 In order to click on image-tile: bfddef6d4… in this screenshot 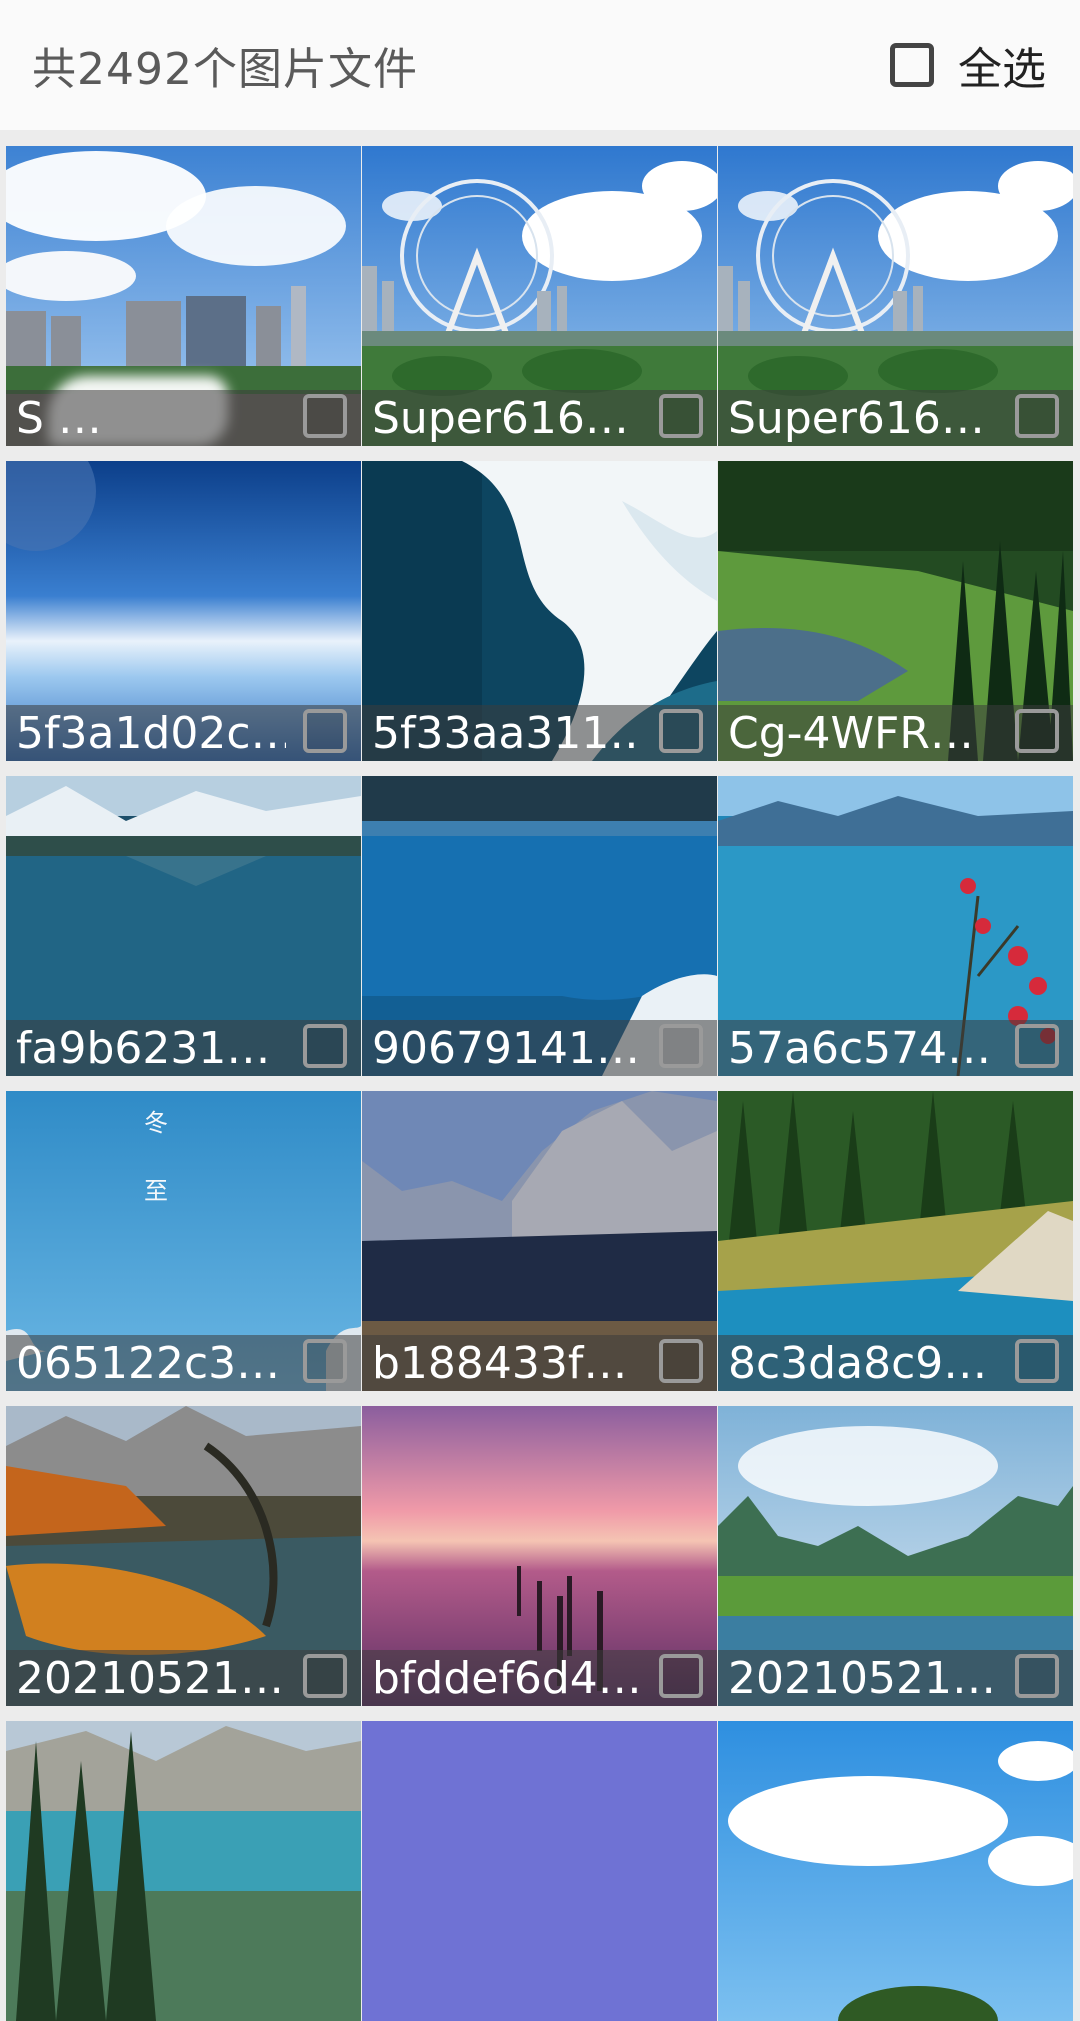, I will do `click(539, 1556)`.